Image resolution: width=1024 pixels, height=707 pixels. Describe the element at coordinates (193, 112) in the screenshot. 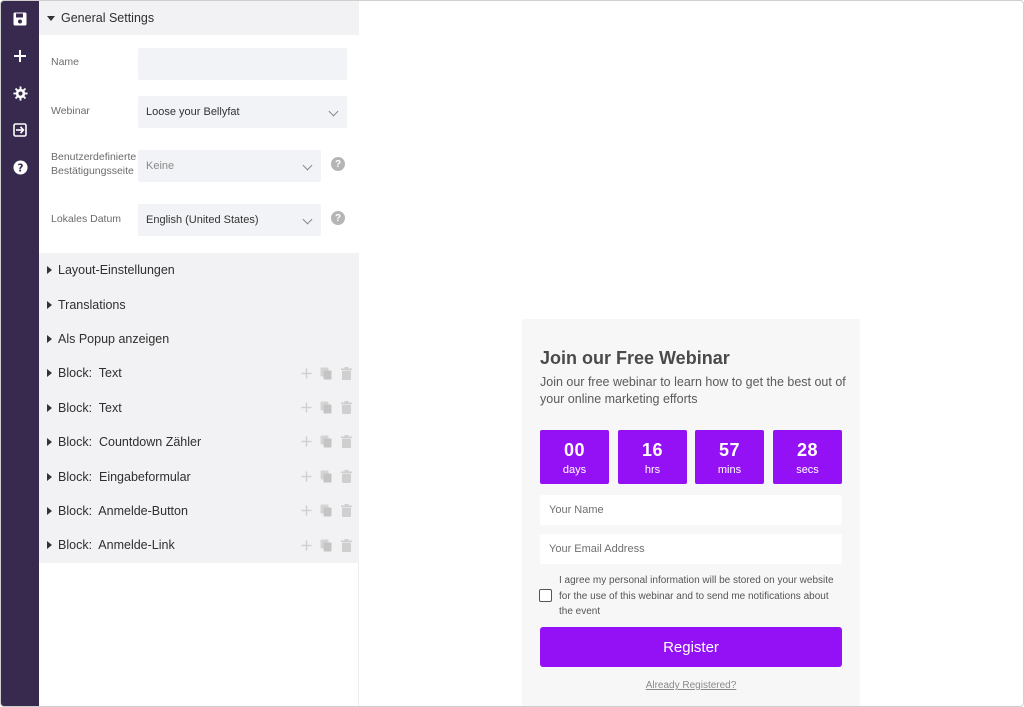

I see `webinar-select-value: Loose your Bellyfat` at that location.